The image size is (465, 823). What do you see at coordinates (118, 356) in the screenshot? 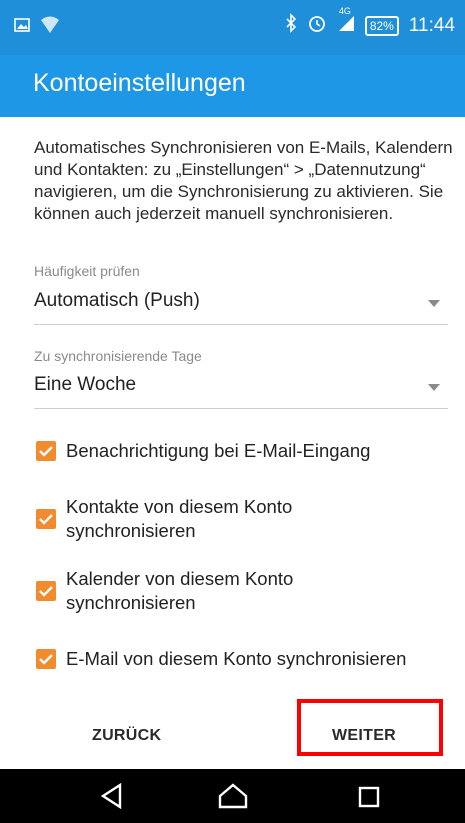
I see `sync-days-label: Zu synchronisierende Tage` at bounding box center [118, 356].